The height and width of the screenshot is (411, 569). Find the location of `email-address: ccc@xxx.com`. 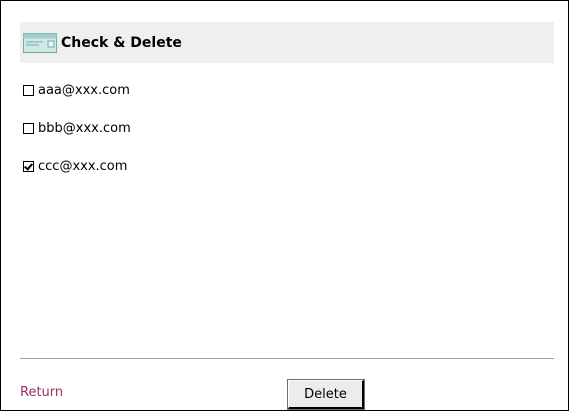

email-address: ccc@xxx.com is located at coordinates (83, 166).